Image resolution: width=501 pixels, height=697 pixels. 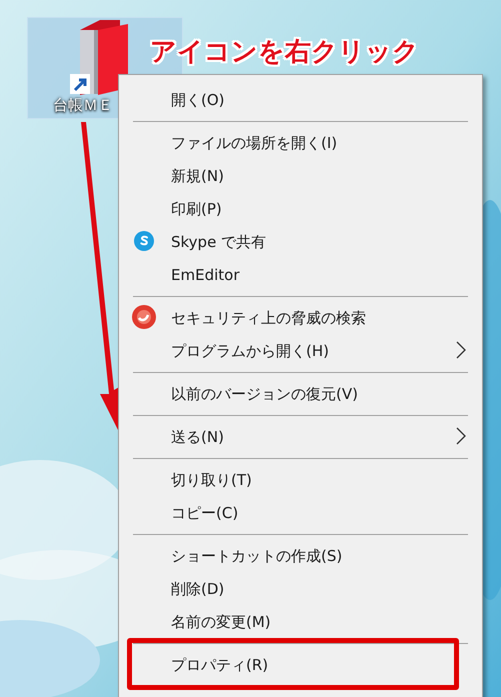 What do you see at coordinates (198, 100) in the screenshot?
I see `menu-item: 開く(O)` at bounding box center [198, 100].